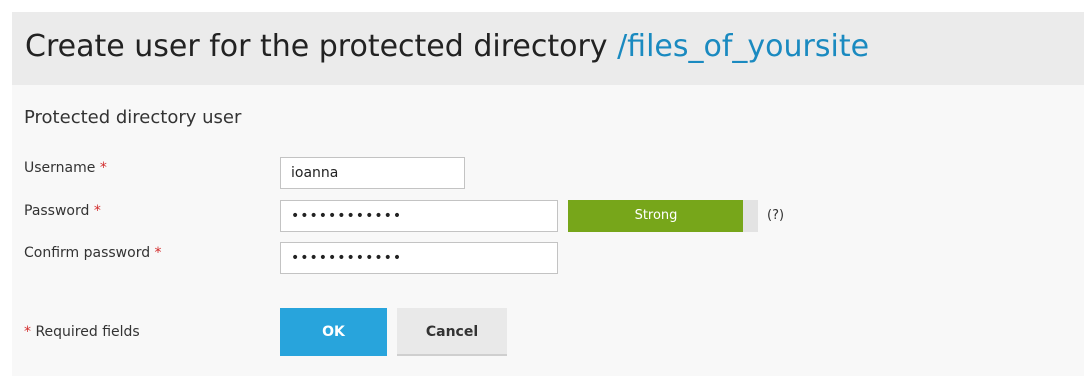  Describe the element at coordinates (321, 46) in the screenshot. I see `page-title-text: Create user for the protected directory` at that location.